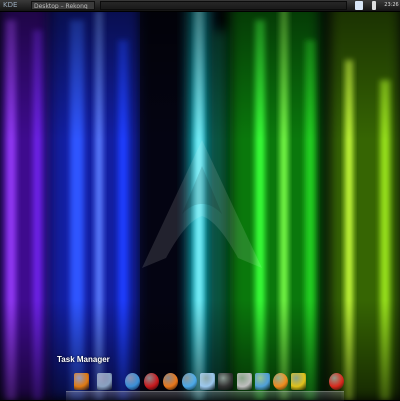  What do you see at coordinates (262, 381) in the screenshot?
I see `image-viewer-icon` at bounding box center [262, 381].